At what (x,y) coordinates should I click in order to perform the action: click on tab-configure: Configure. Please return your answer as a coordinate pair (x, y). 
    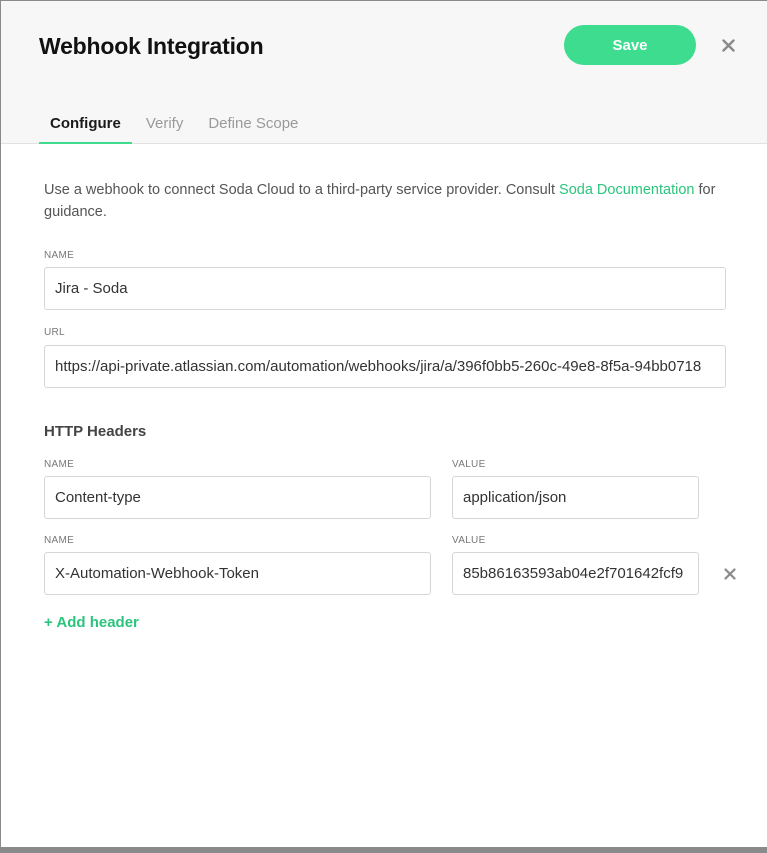
    Looking at the image, I should click on (85, 122).